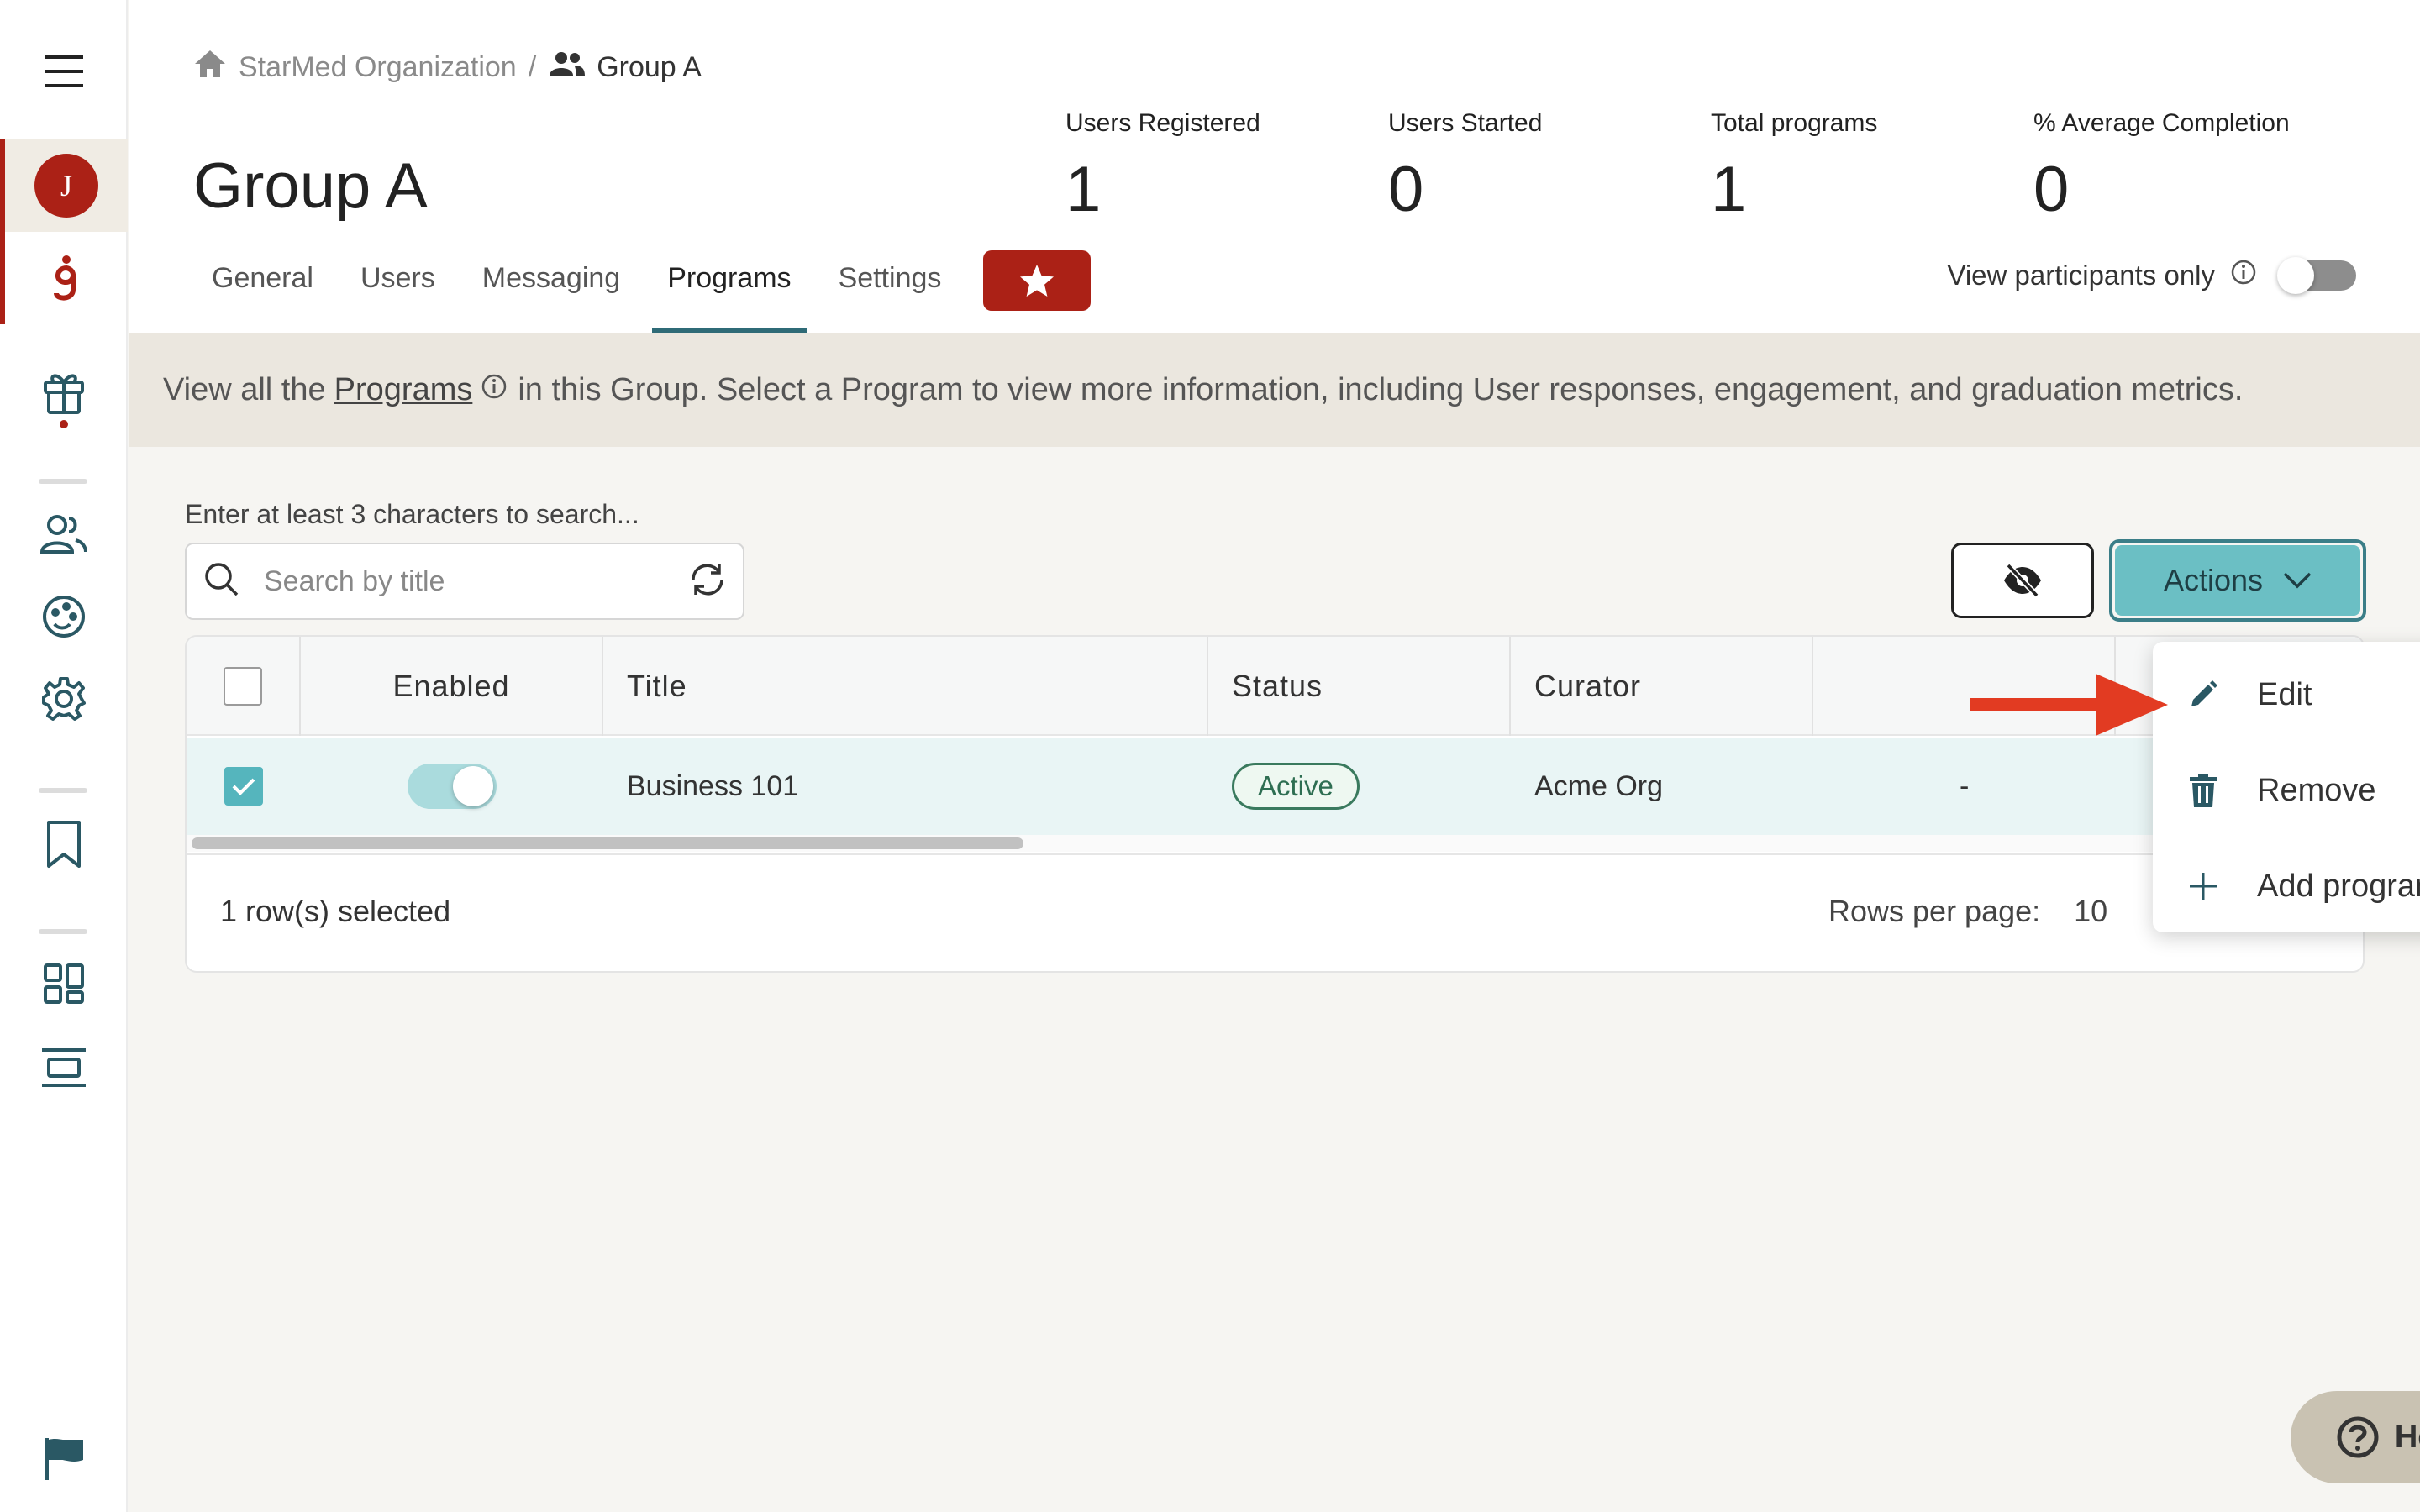  I want to click on title-cell: Business 101, so click(905, 786).